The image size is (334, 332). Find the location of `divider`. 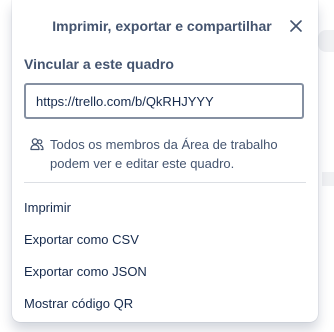

divider is located at coordinates (165, 182).